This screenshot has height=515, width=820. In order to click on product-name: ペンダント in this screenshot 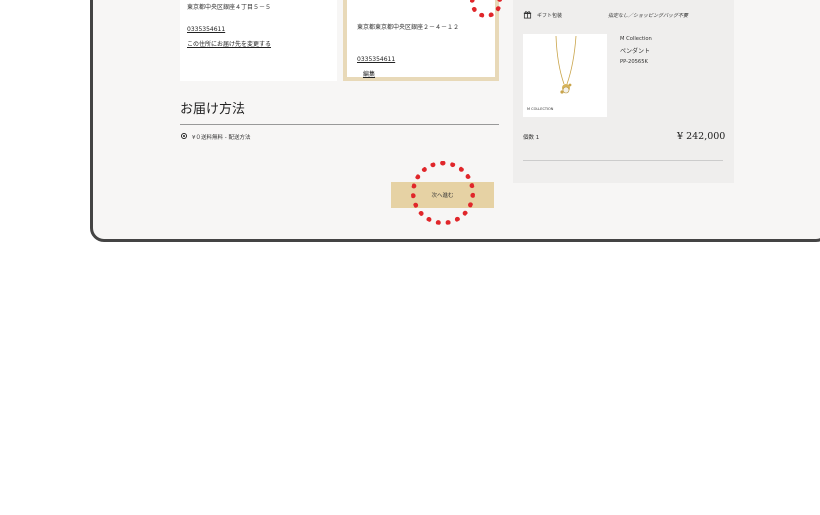, I will do `click(635, 51)`.